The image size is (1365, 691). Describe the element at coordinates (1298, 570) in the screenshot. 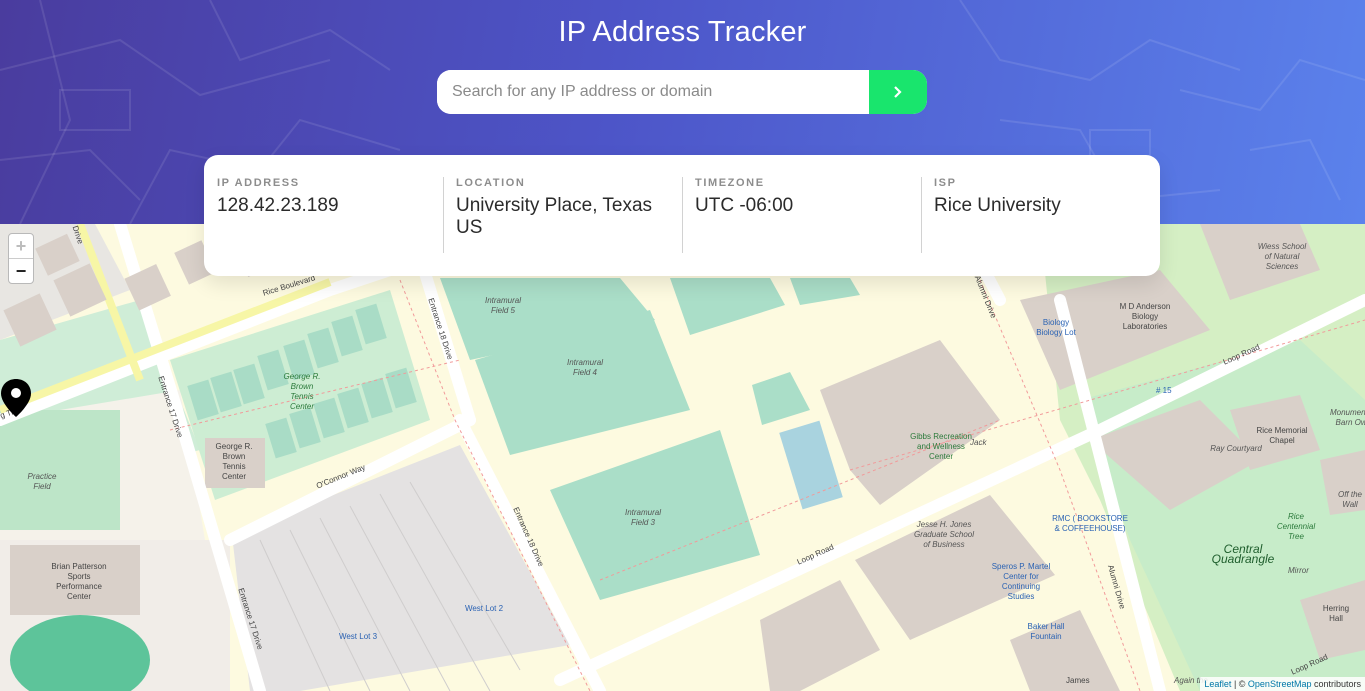

I see `place-label: Mirror` at that location.